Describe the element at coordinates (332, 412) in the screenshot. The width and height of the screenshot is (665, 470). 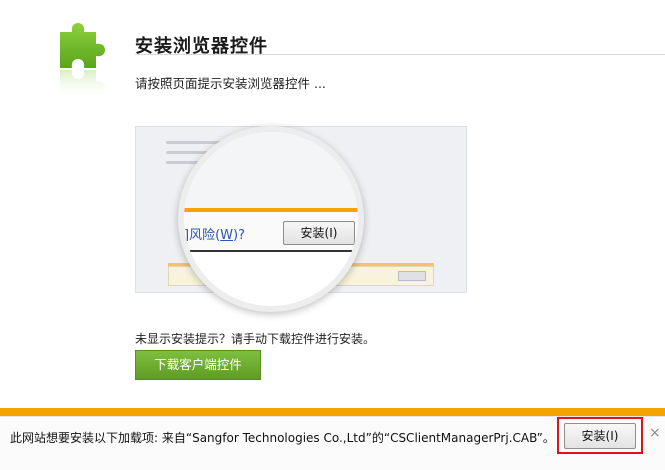
I see `infobar-stripe` at that location.